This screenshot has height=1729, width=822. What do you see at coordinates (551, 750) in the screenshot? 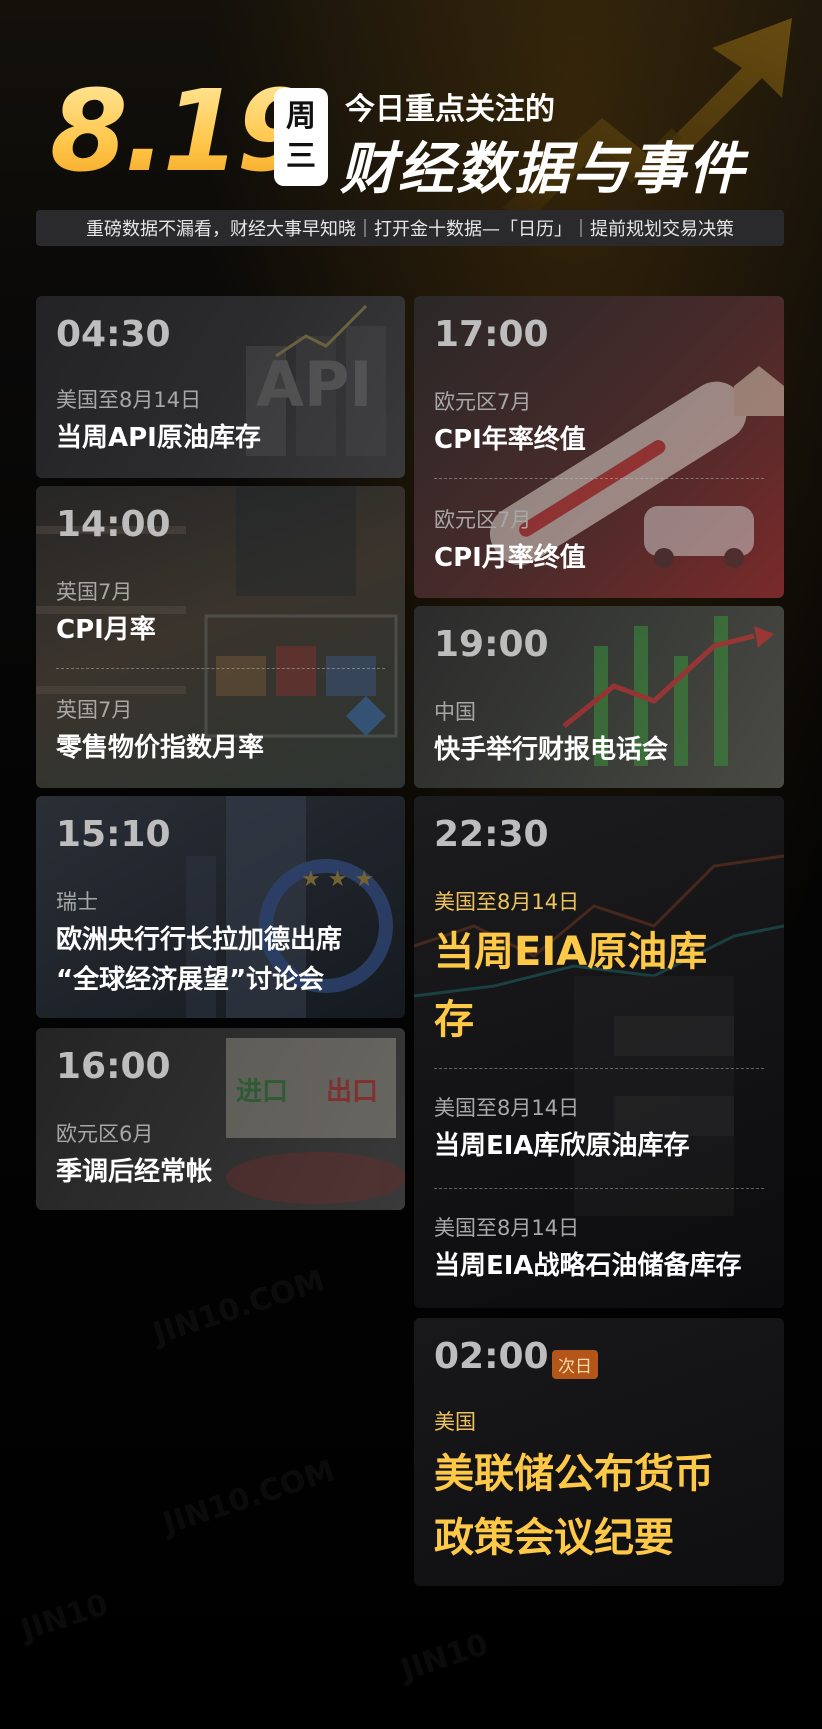
I see `event-title: 快手举行财报电话会` at bounding box center [551, 750].